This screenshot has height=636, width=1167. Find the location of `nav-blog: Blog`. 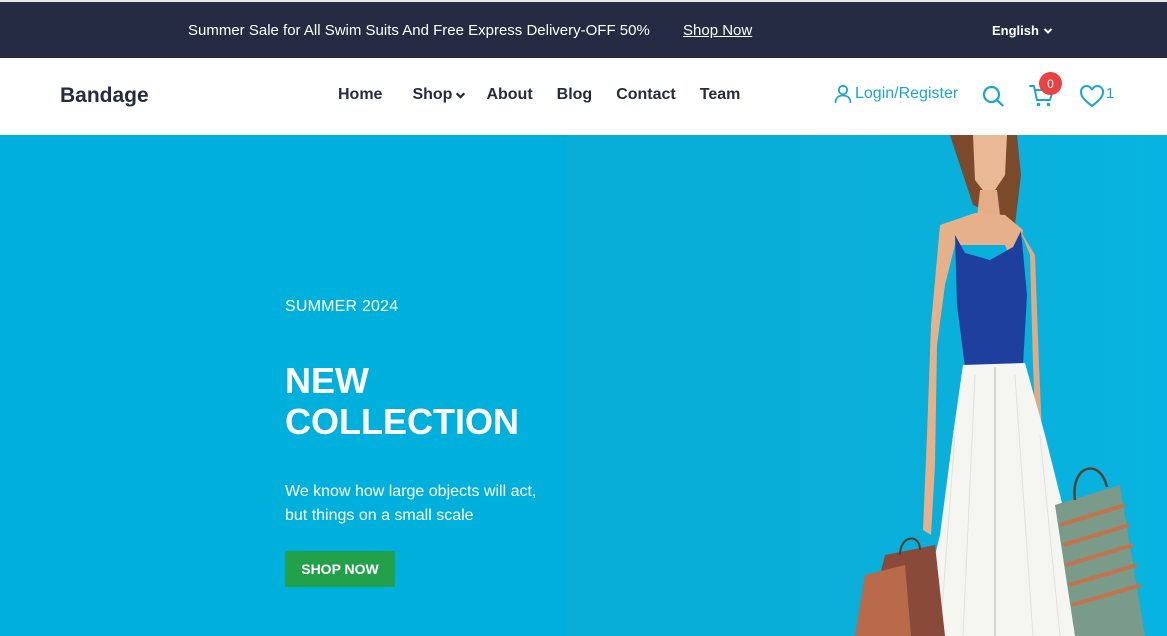

nav-blog: Blog is located at coordinates (575, 95).